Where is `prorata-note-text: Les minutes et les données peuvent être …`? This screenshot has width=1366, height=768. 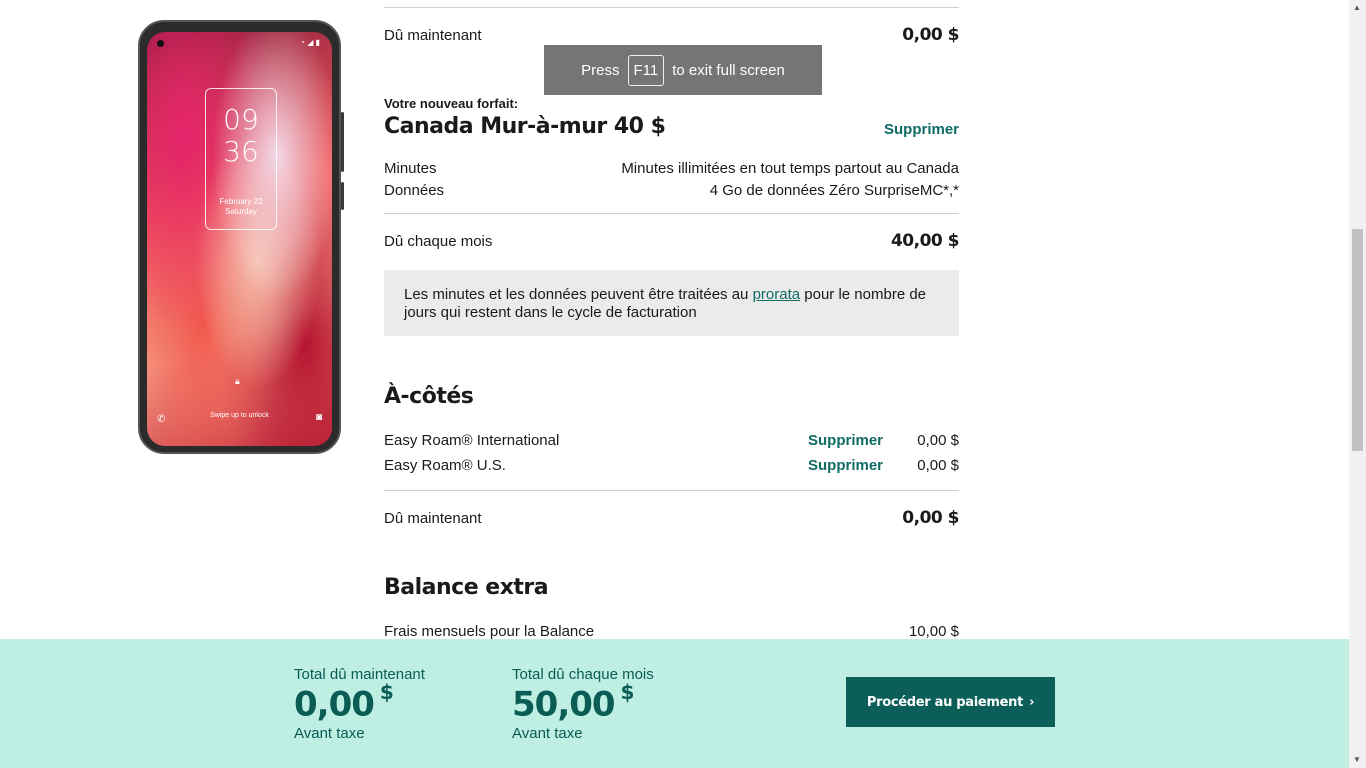 prorata-note-text: Les minutes et les données peuvent être … is located at coordinates (576, 294).